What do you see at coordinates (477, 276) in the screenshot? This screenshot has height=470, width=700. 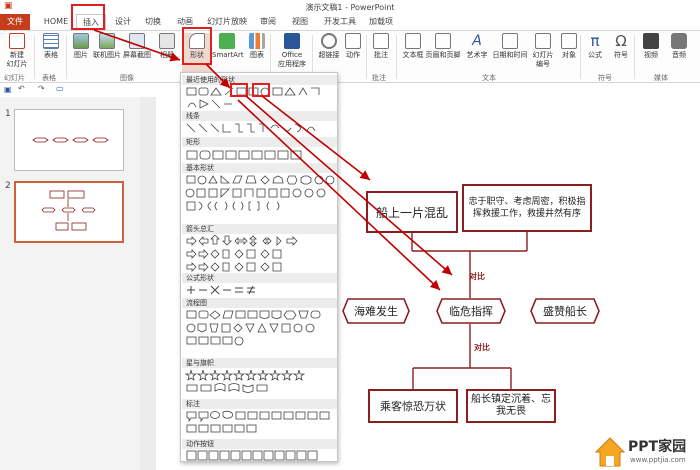 I see `contrast-label-1: 对比` at bounding box center [477, 276].